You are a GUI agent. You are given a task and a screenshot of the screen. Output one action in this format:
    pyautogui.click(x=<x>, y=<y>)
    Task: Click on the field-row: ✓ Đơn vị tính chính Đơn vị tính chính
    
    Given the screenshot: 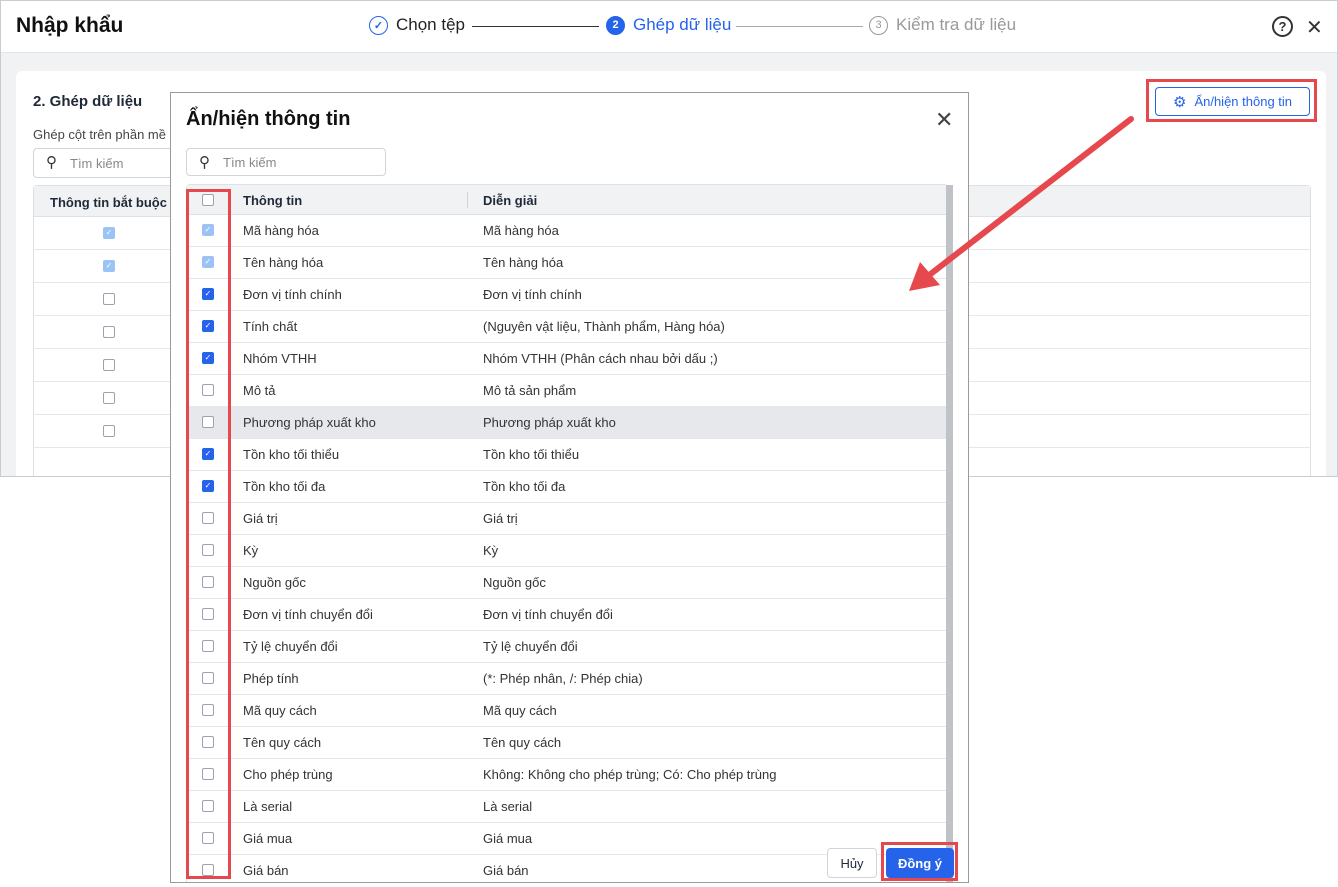 What is the action you would take?
    pyautogui.click(x=567, y=295)
    